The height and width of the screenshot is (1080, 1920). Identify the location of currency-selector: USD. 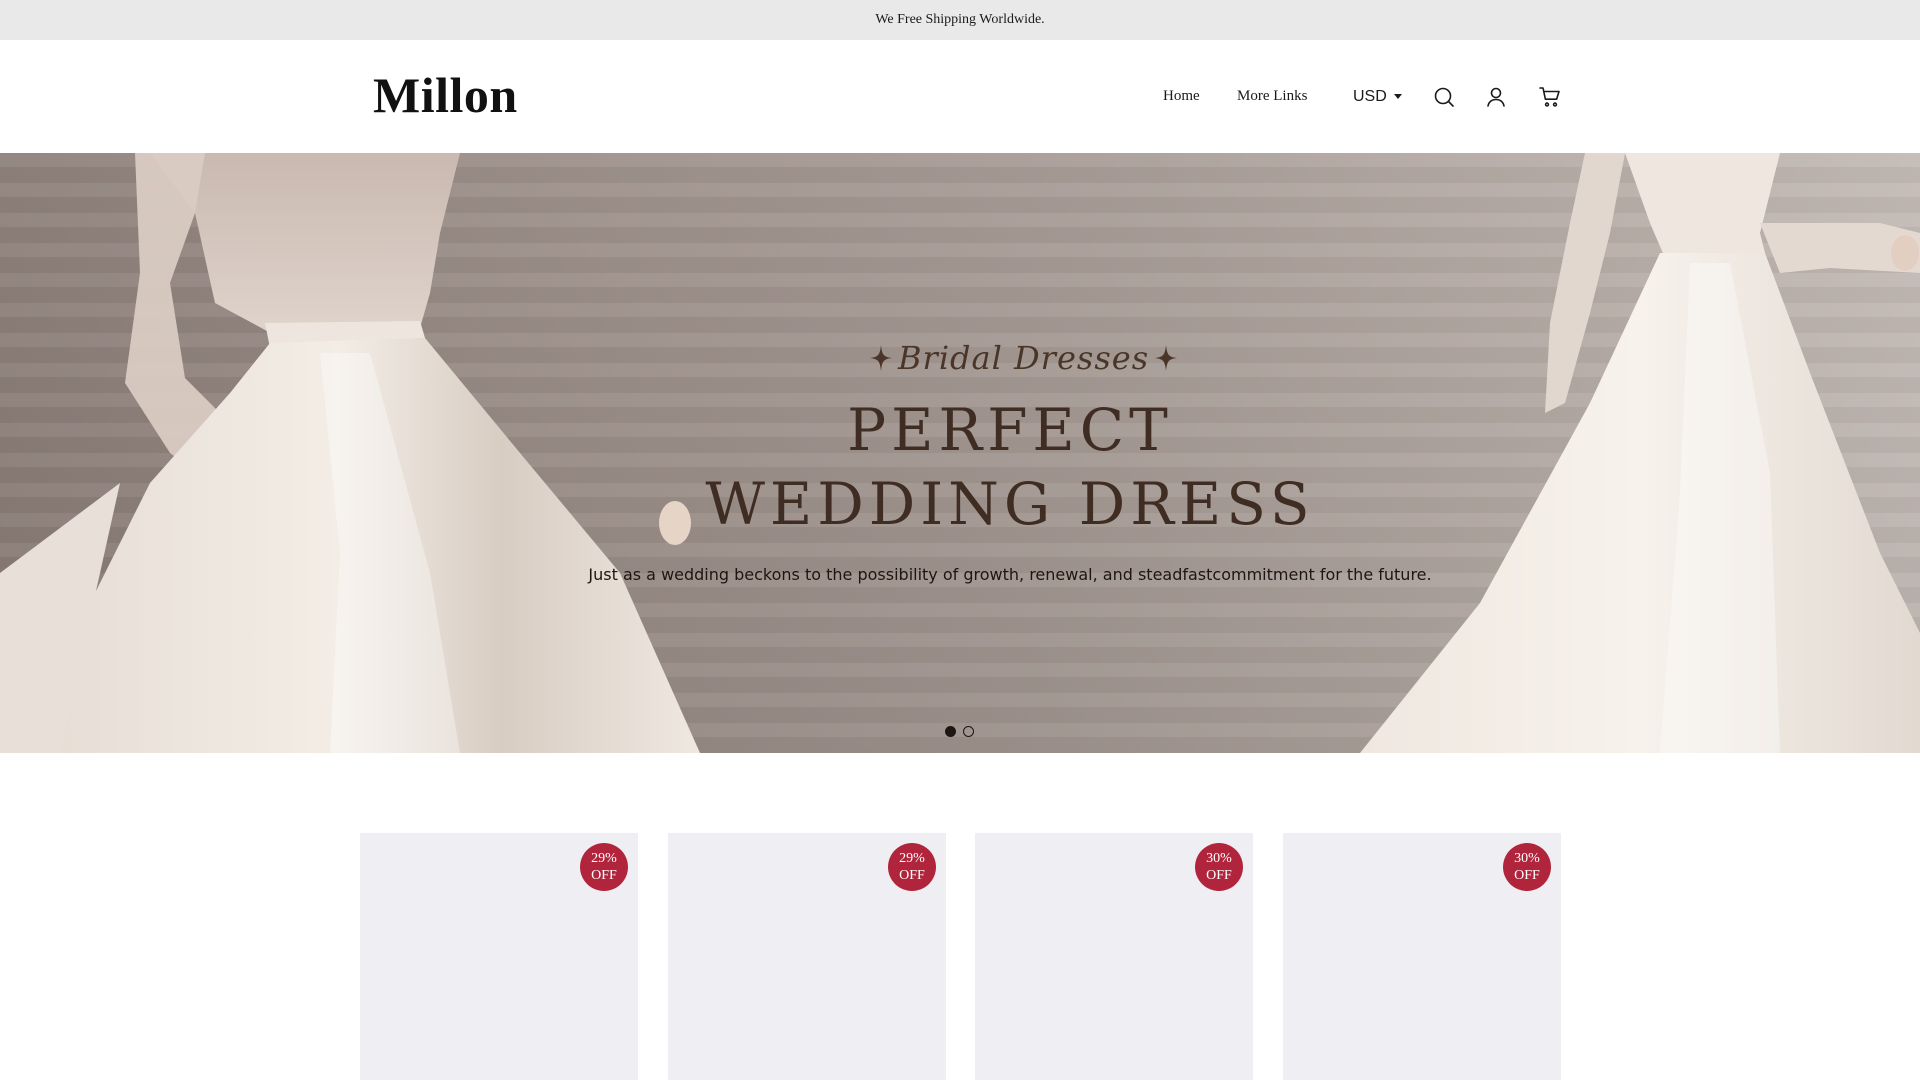
(1377, 96).